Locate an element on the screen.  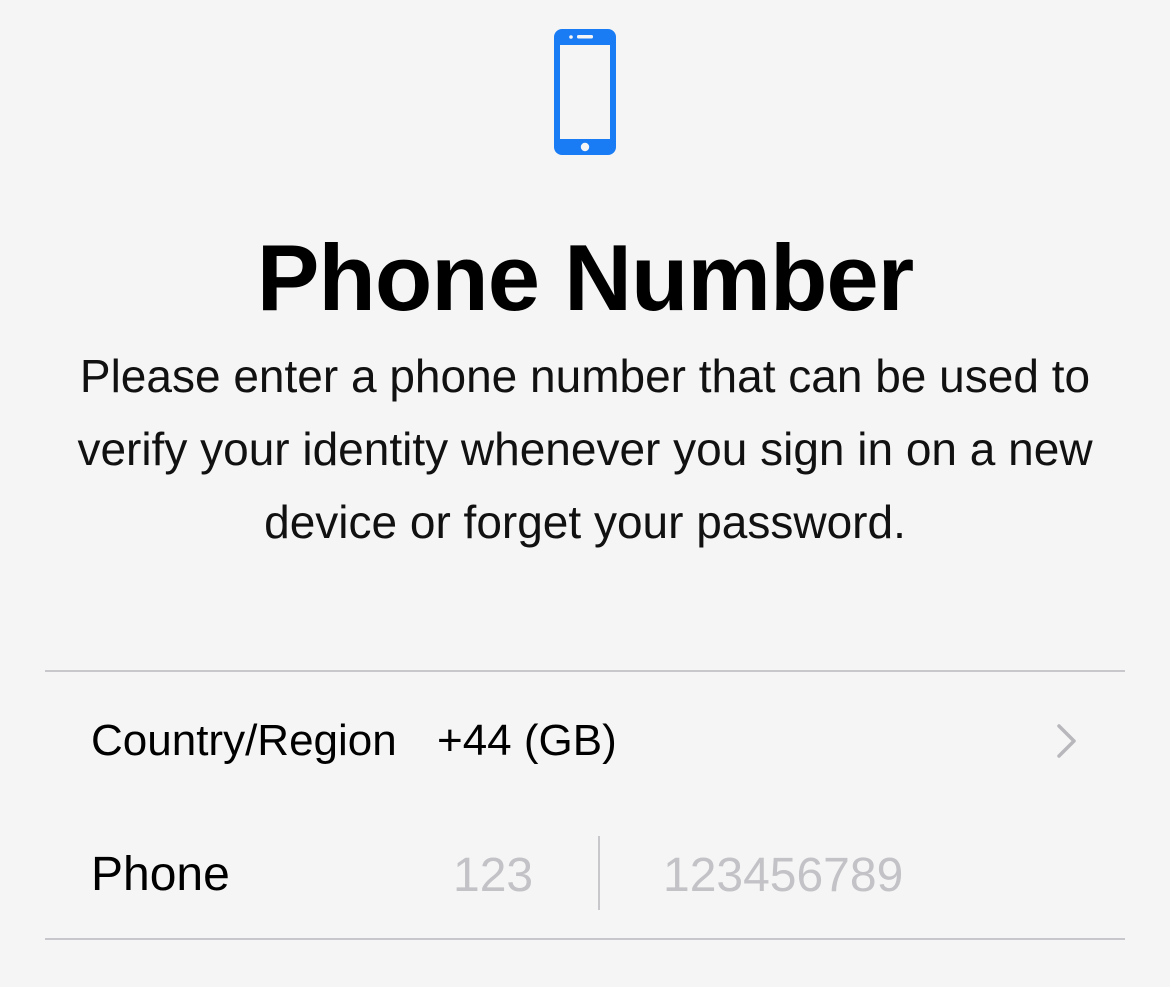
bottom-separator is located at coordinates (585, 939).